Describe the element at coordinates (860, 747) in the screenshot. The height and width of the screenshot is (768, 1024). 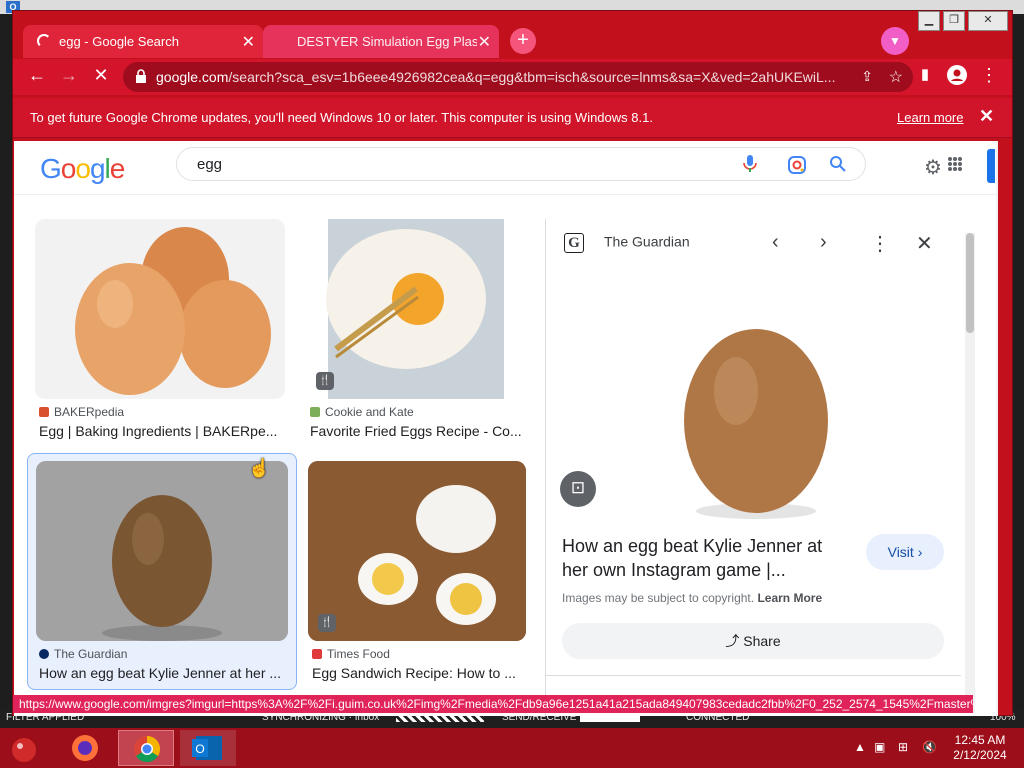
I see `show-hidden-icons-icon: ▲` at that location.